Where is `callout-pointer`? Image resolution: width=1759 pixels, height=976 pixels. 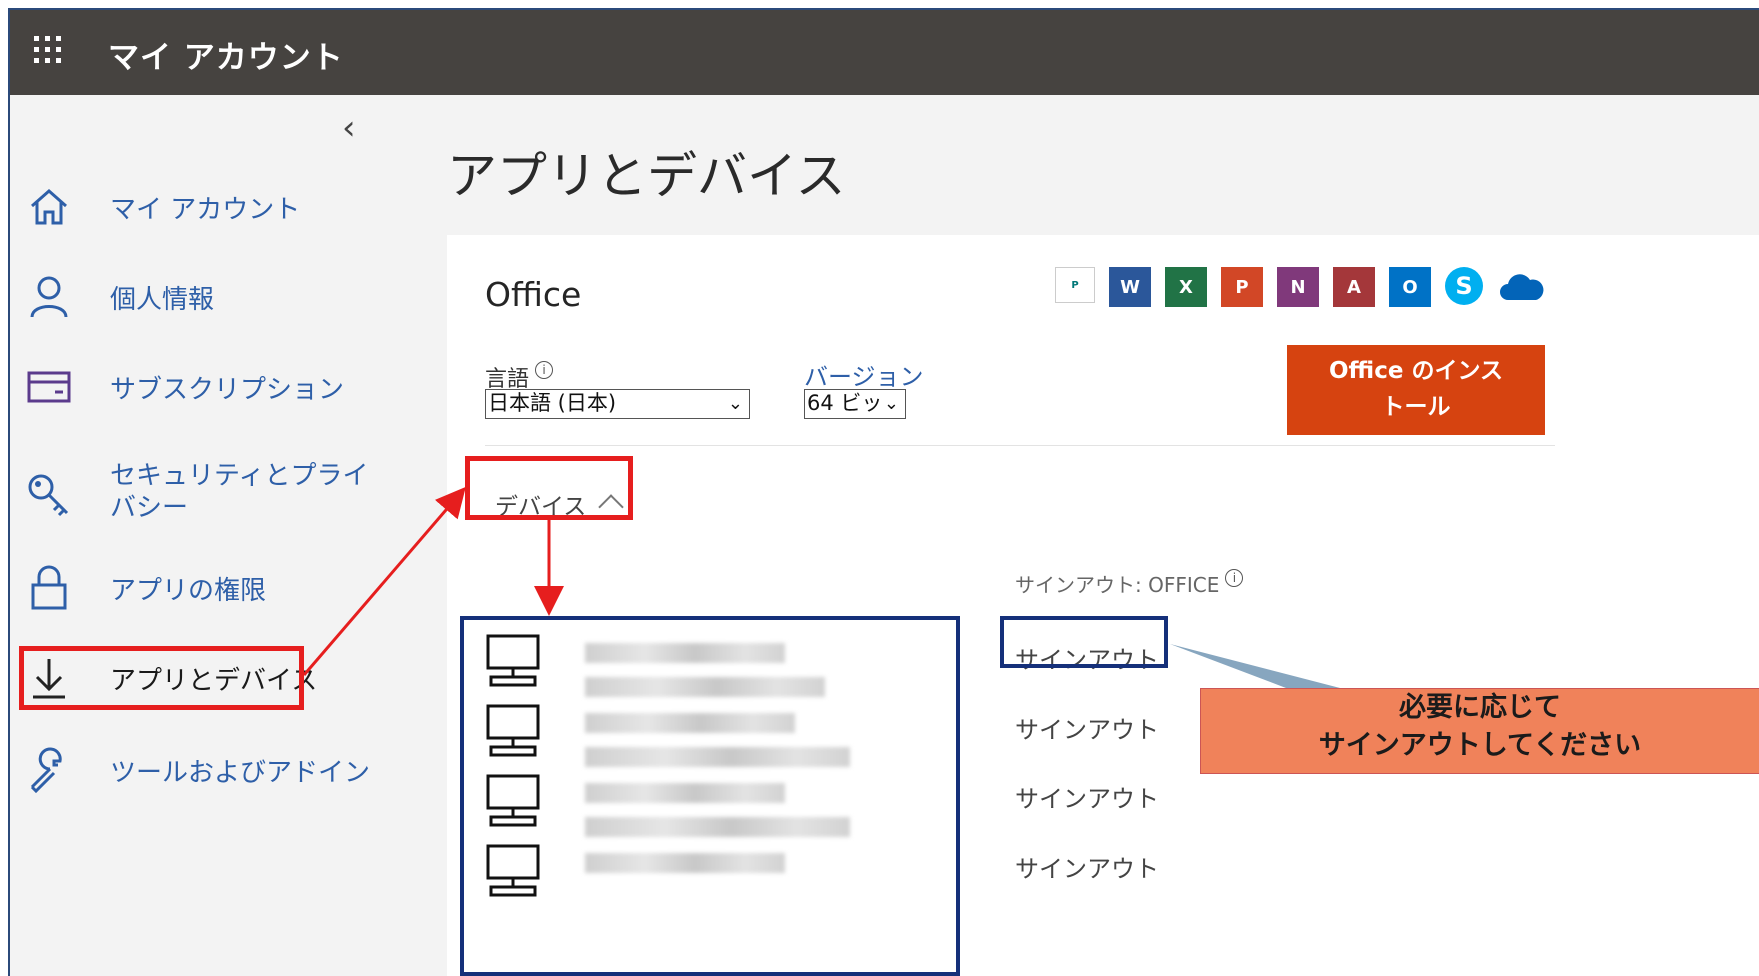 callout-pointer is located at coordinates (1255, 666).